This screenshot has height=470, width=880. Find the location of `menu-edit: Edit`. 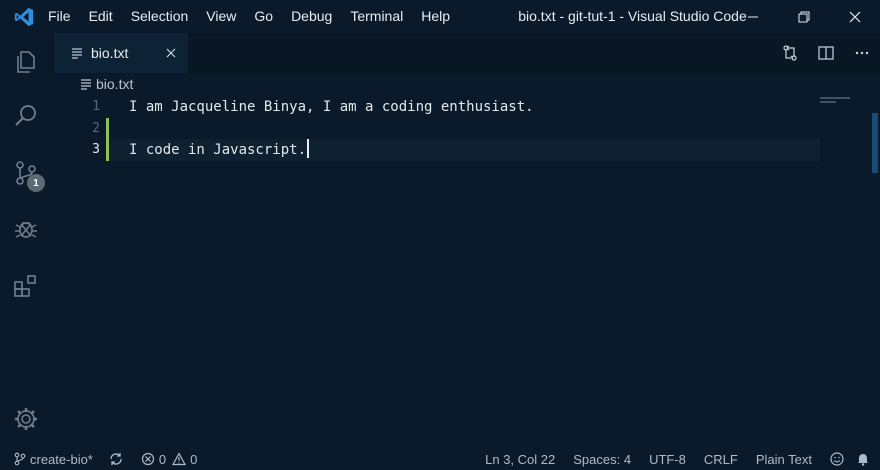

menu-edit: Edit is located at coordinates (101, 16).